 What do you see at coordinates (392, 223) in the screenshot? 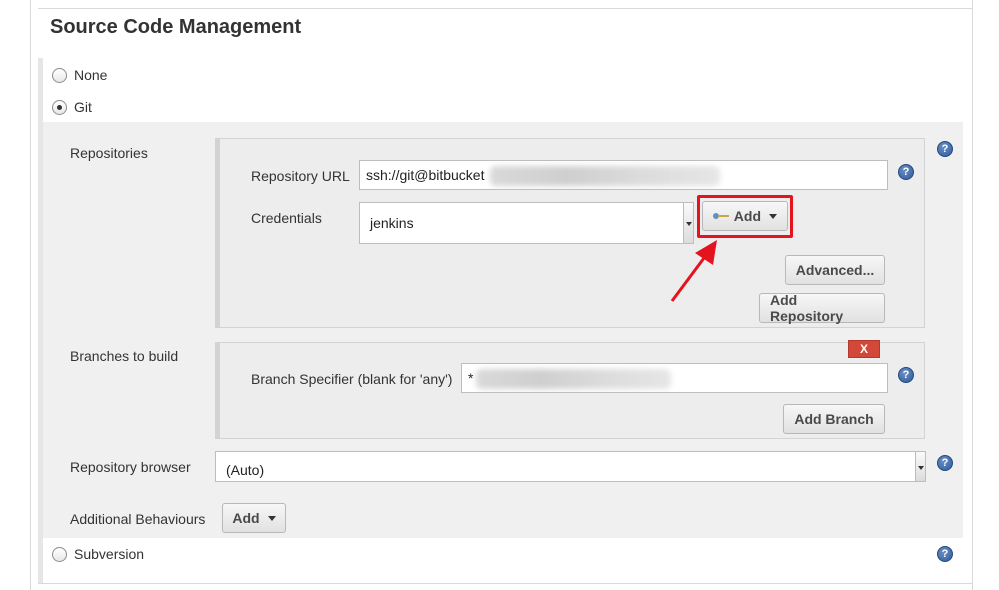
I see `credentials-value: jenkins` at bounding box center [392, 223].